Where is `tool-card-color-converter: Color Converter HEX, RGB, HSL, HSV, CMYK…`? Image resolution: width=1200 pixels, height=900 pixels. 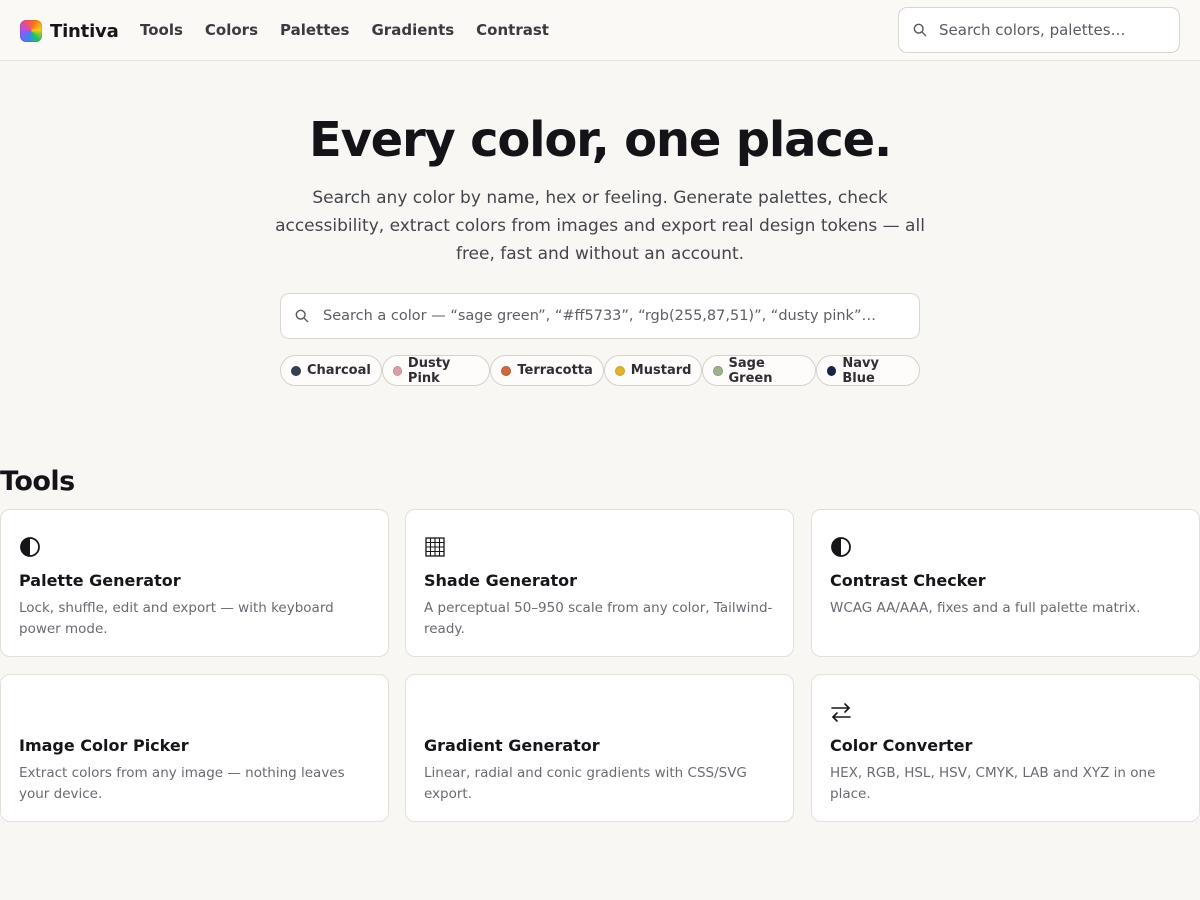
tool-card-color-converter: Color Converter HEX, RGB, HSL, HSV, CMYK… is located at coordinates (1005, 748).